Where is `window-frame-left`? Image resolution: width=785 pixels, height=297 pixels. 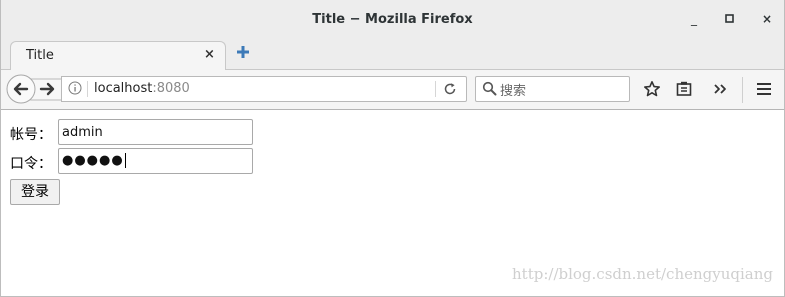 window-frame-left is located at coordinates (0, 148).